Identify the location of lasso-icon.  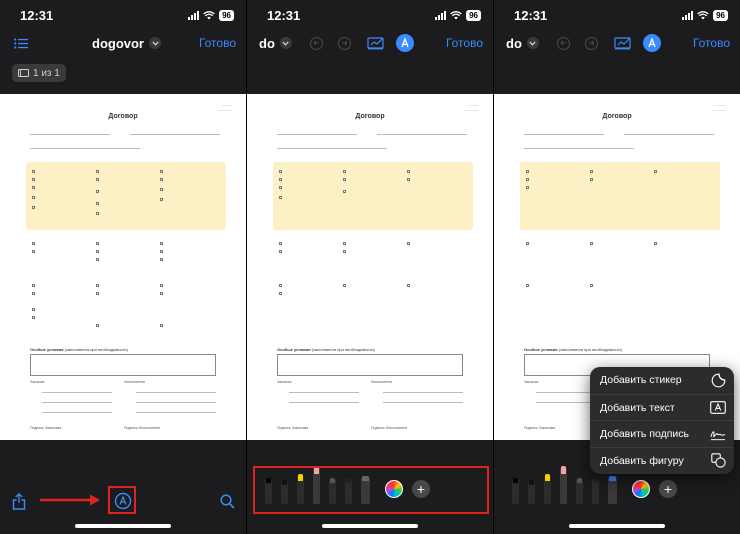
(579, 491).